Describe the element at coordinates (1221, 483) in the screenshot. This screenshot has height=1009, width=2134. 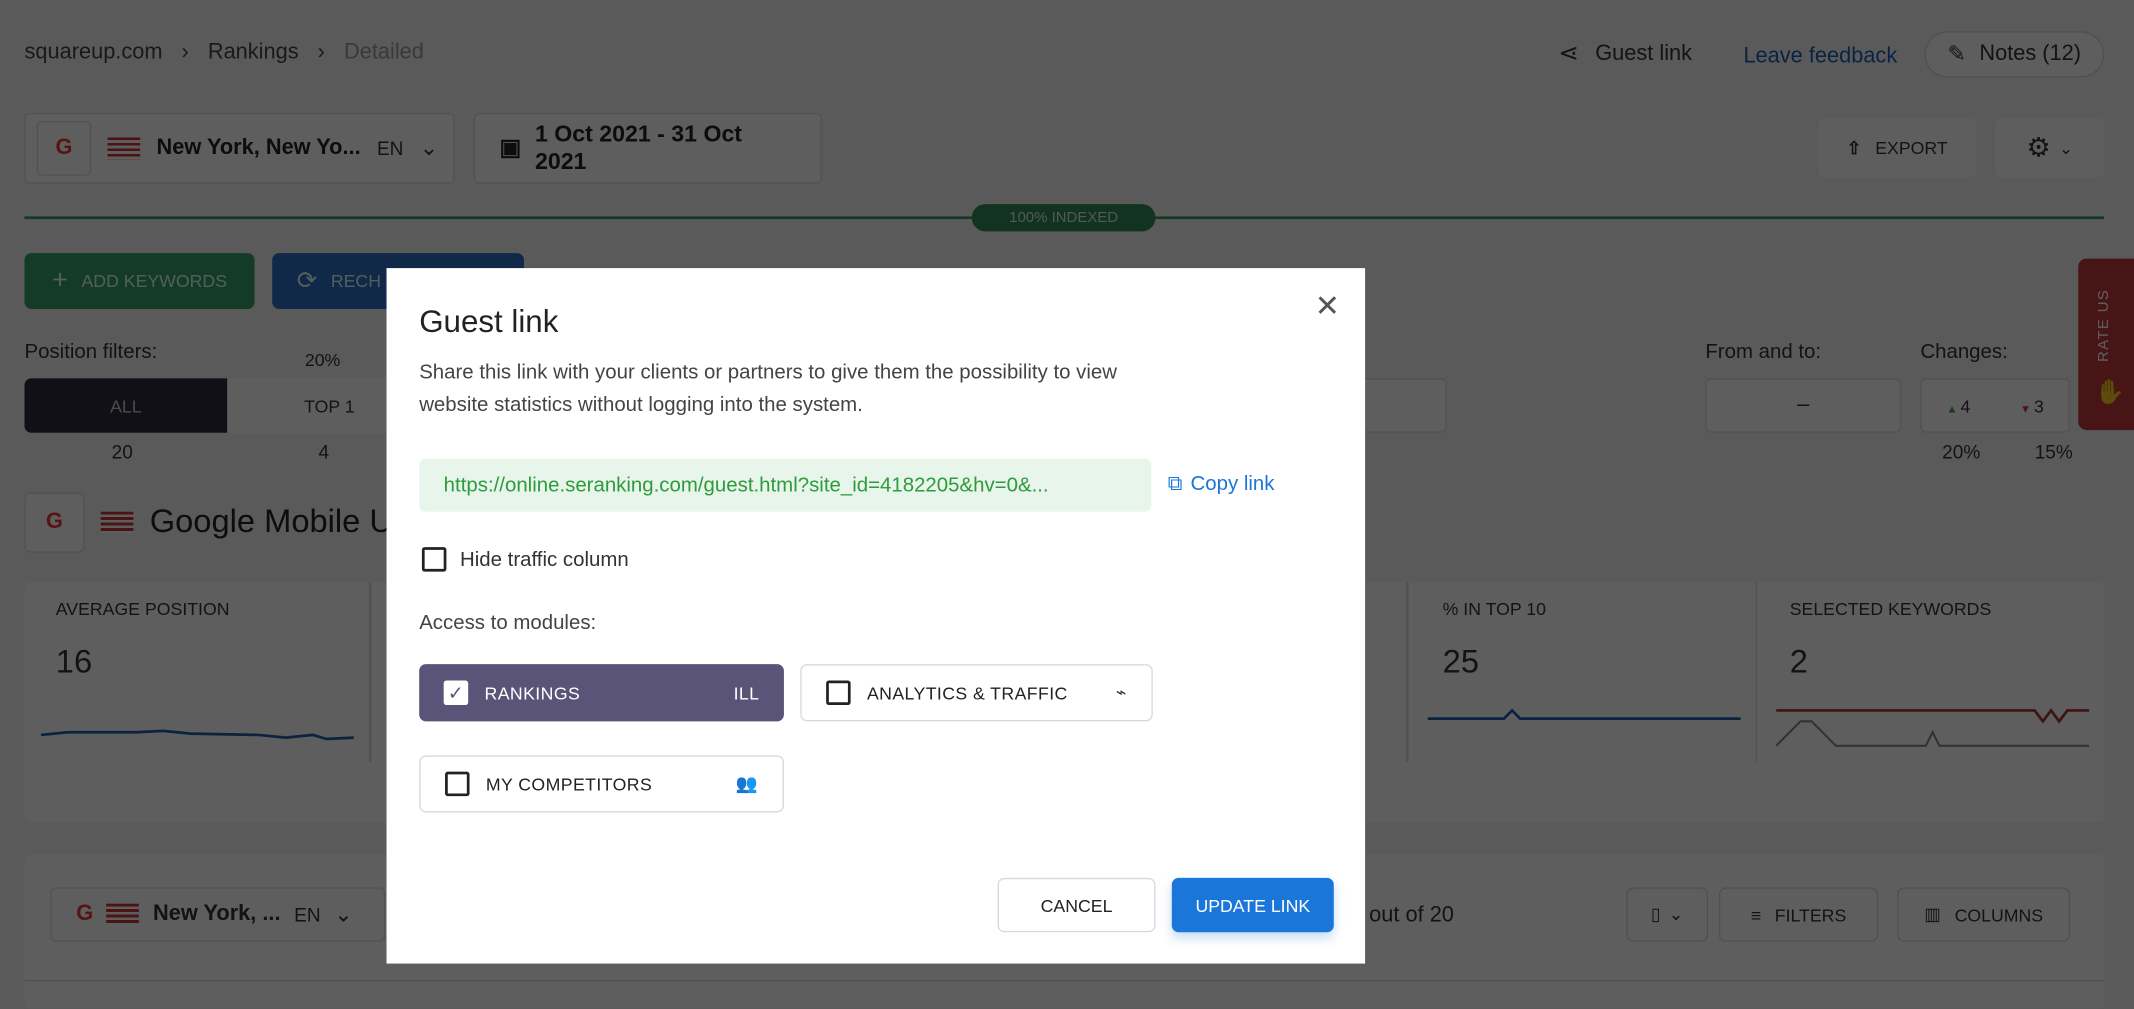
I see `copy-link-button: ⧉ Copy link` at that location.